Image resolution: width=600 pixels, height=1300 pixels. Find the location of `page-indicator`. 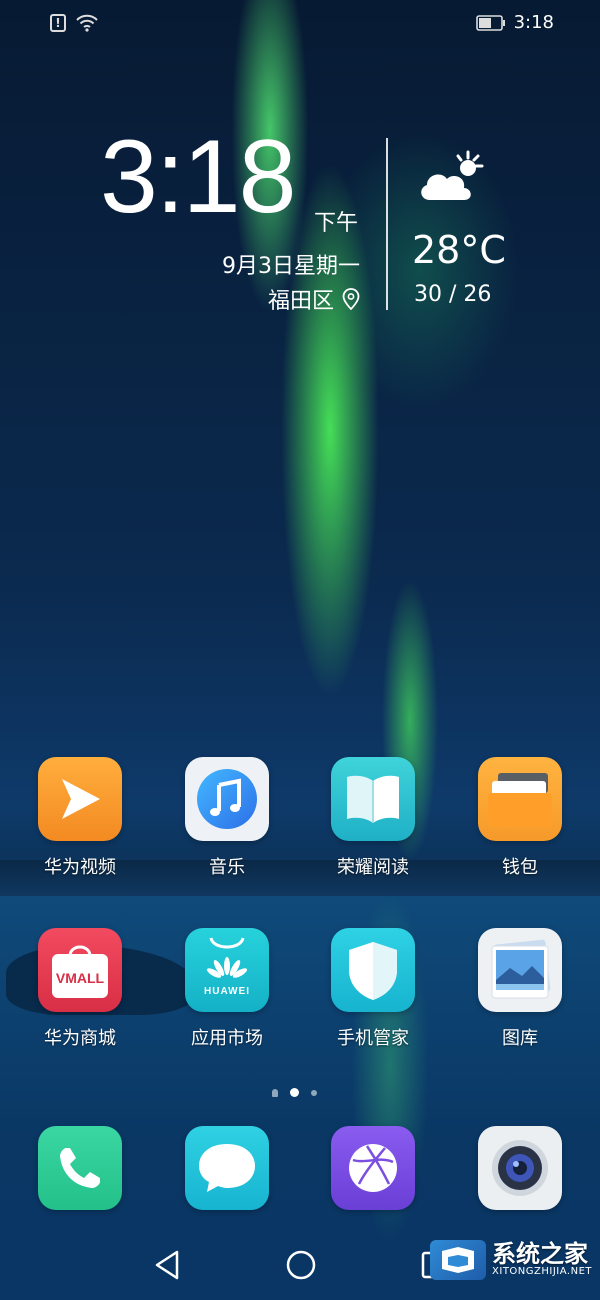

page-indicator is located at coordinates (294, 1092).